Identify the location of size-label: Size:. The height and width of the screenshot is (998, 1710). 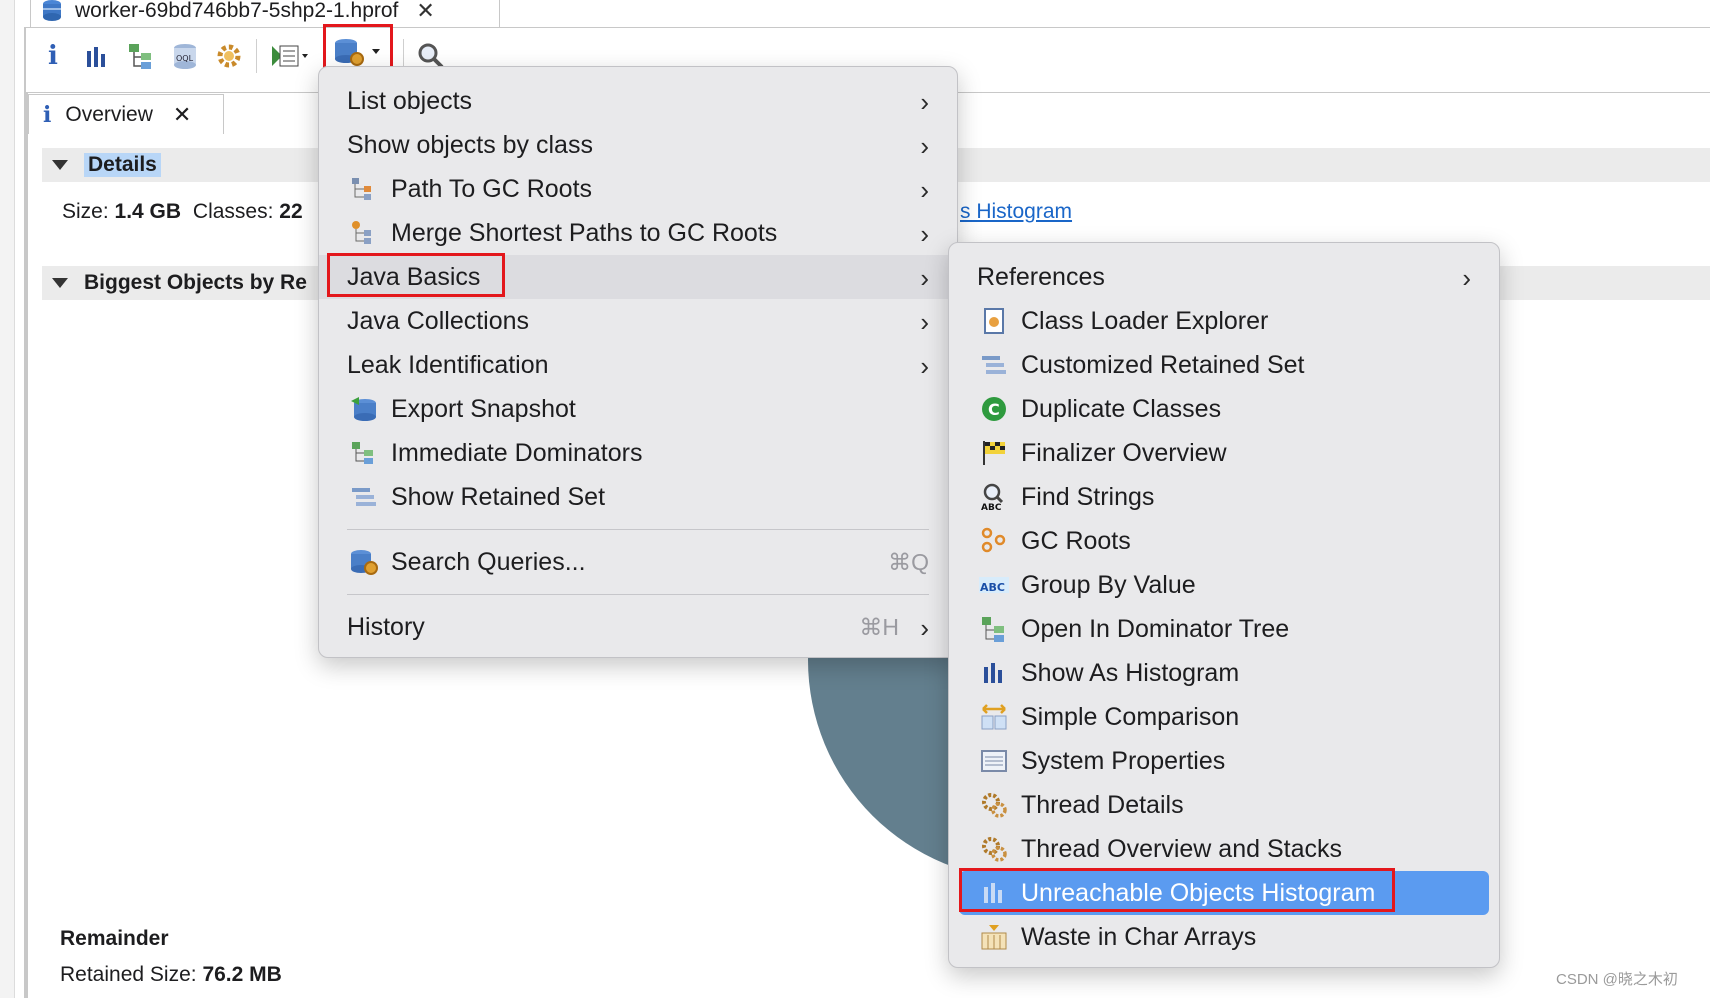
(85, 211).